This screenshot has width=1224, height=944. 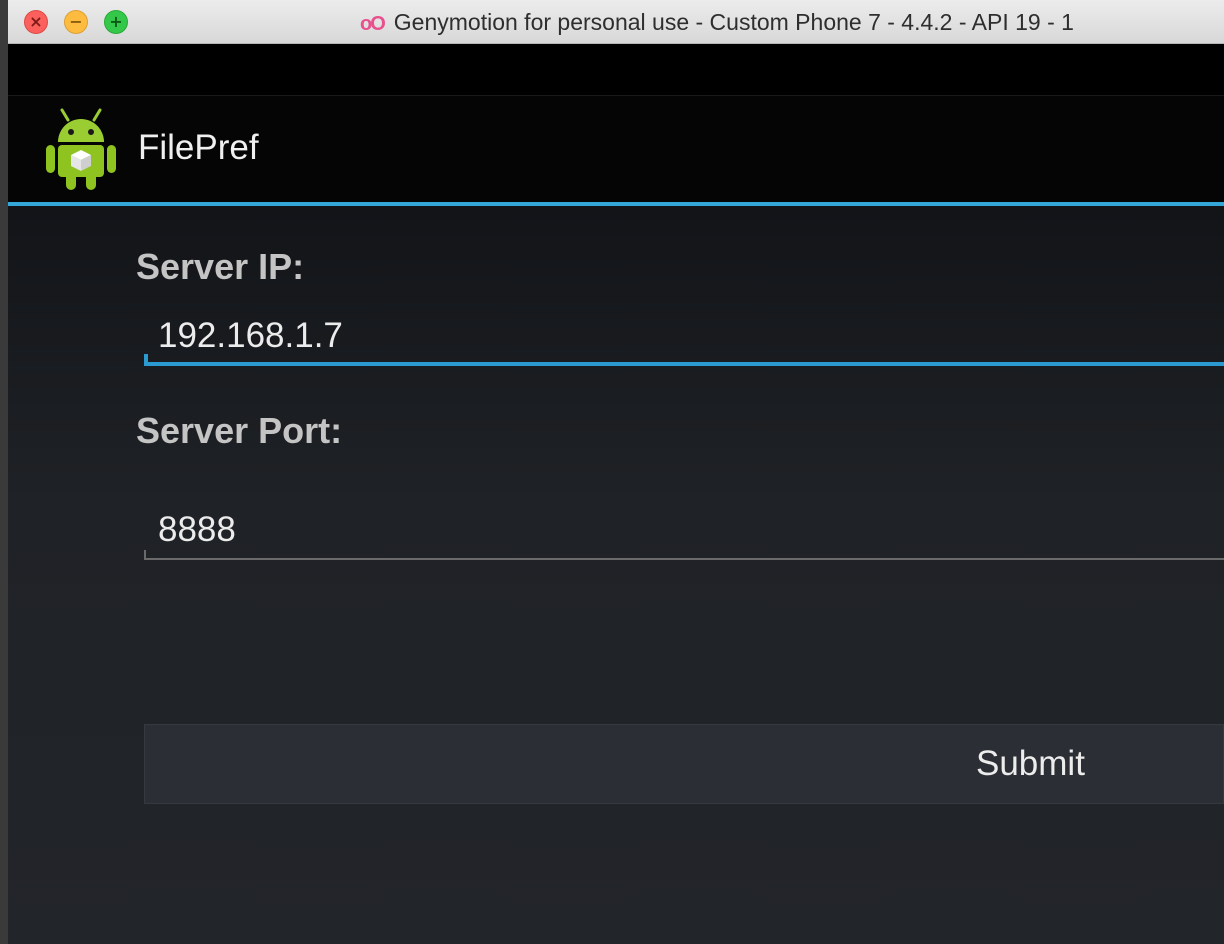 What do you see at coordinates (239, 430) in the screenshot?
I see `server-port-label: Server Port:` at bounding box center [239, 430].